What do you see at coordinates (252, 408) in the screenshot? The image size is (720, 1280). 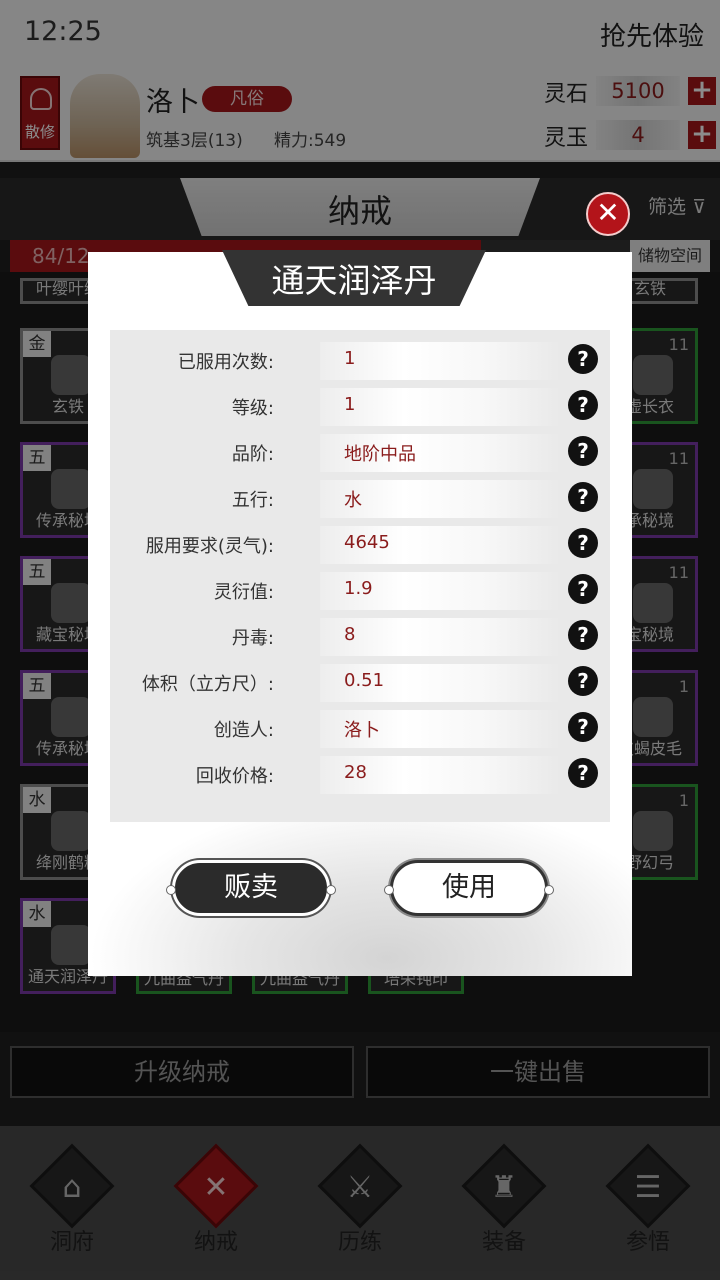 I see `property-key: 等级:` at bounding box center [252, 408].